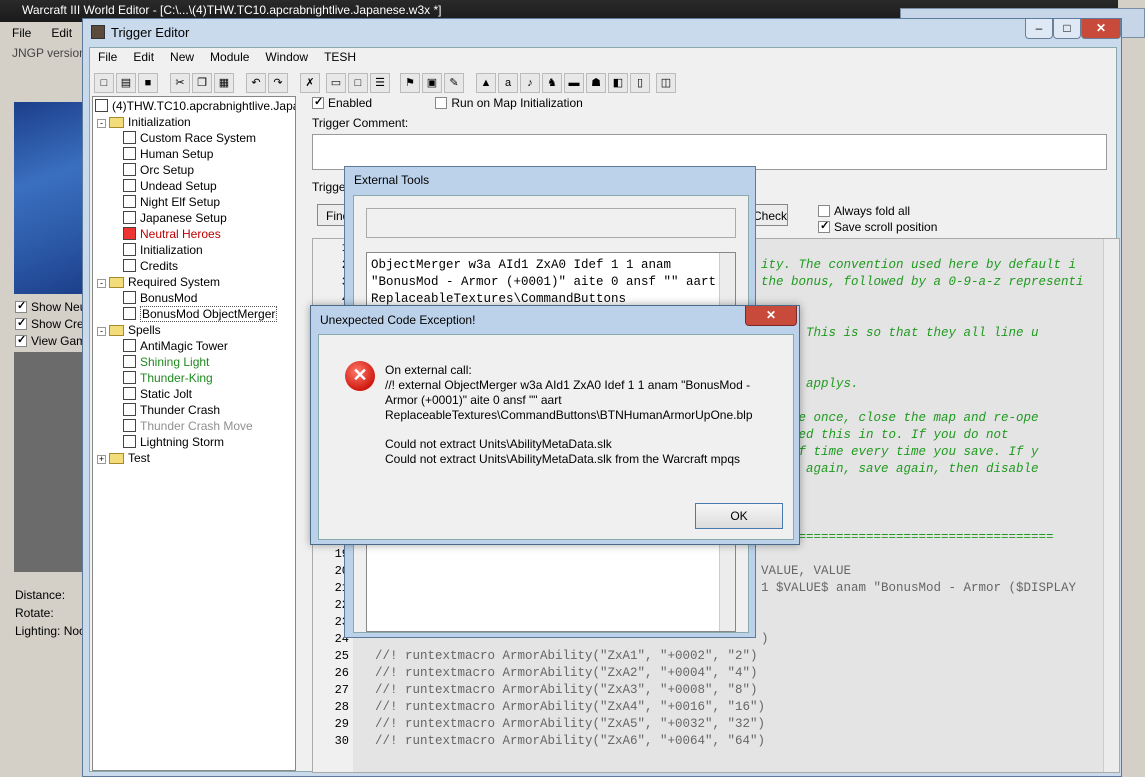  Describe the element at coordinates (188, 427) in the screenshot. I see `tree-item: Thunder Crash Move` at that location.